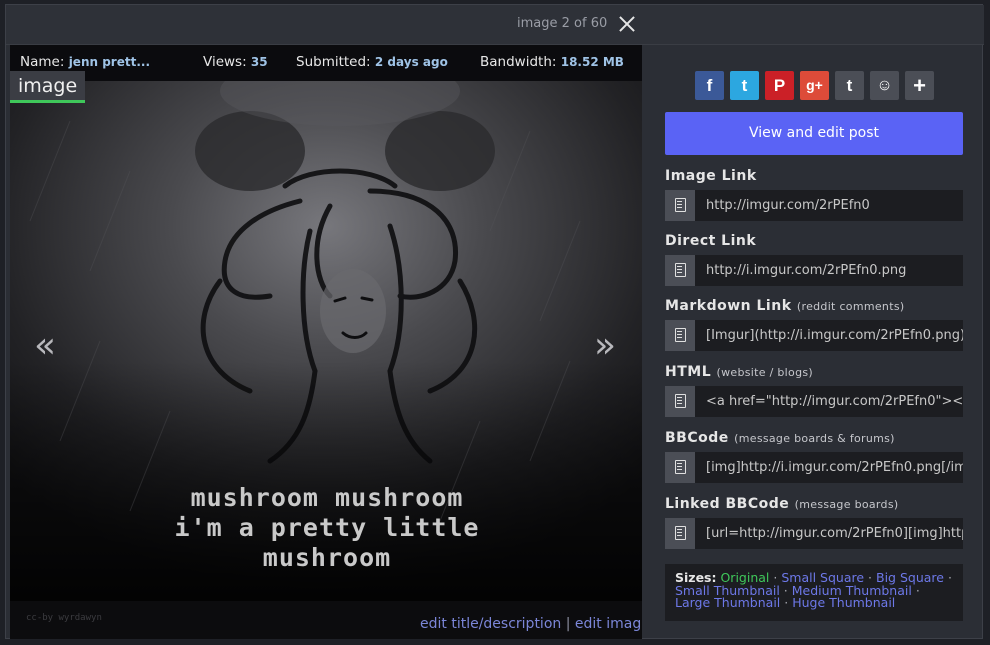 Image resolution: width=990 pixels, height=645 pixels. Describe the element at coordinates (327, 557) in the screenshot. I see `caption-line: mushroom` at that location.